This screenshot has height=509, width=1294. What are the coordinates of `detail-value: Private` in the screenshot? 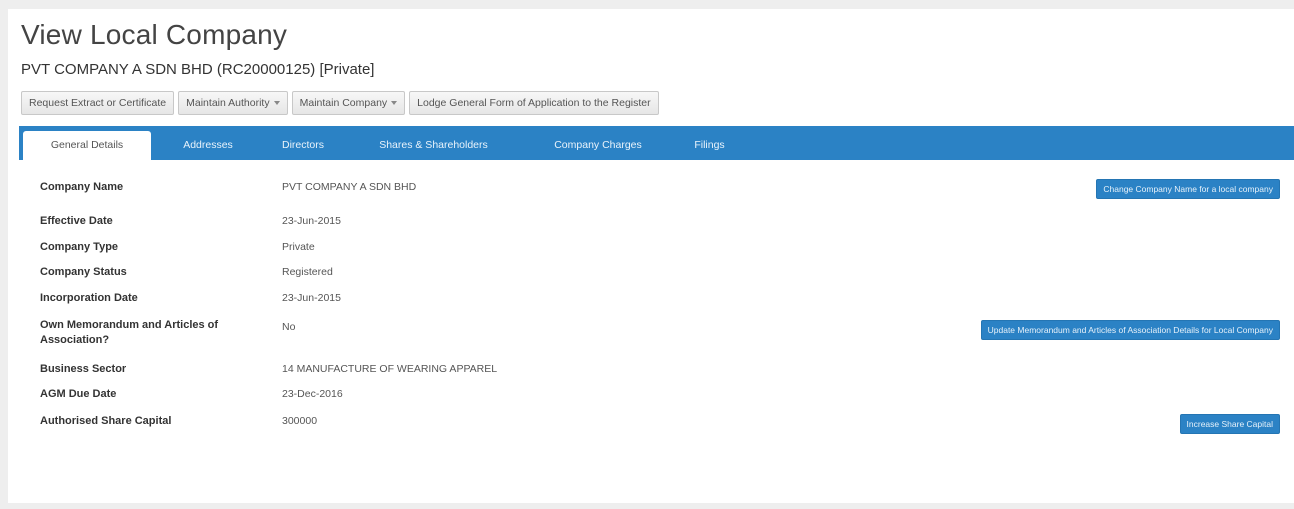 It's located at (298, 247).